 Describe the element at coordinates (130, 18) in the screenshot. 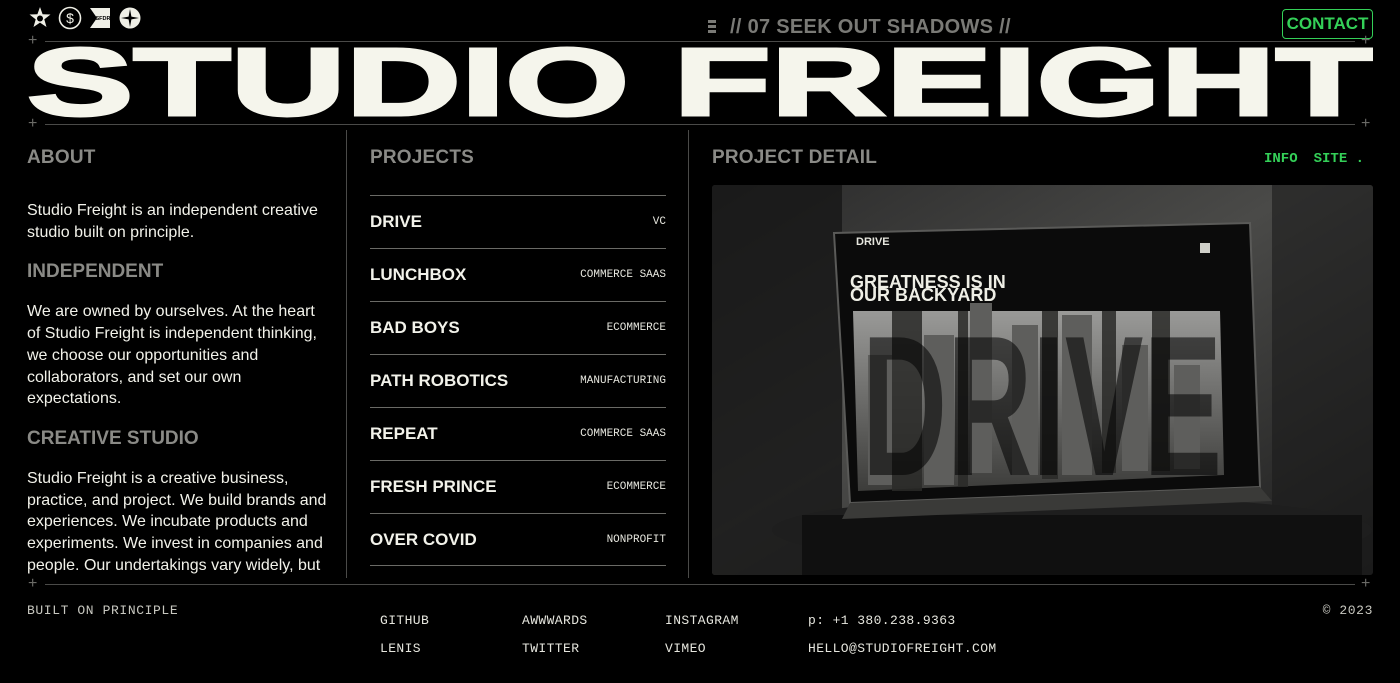

I see `compass-star-icon` at that location.